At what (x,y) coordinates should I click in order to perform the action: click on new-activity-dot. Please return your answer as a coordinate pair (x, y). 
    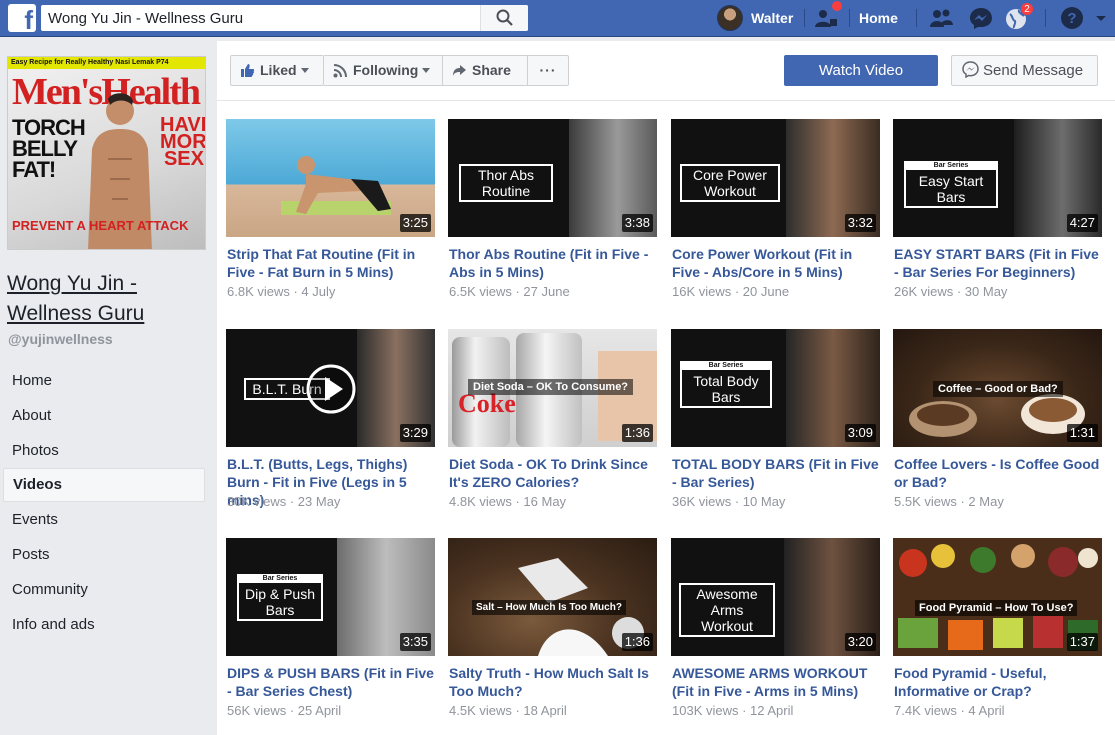
    Looking at the image, I should click on (837, 6).